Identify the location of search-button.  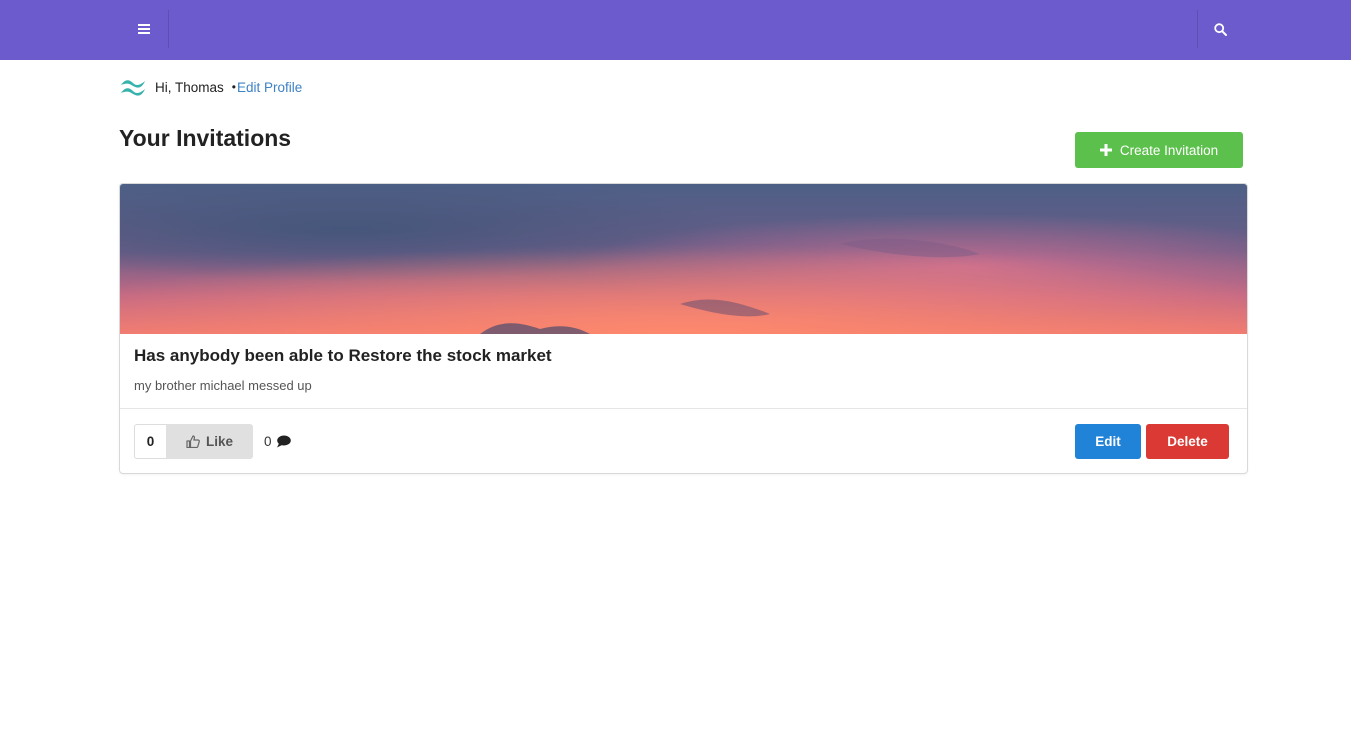
(1220, 29).